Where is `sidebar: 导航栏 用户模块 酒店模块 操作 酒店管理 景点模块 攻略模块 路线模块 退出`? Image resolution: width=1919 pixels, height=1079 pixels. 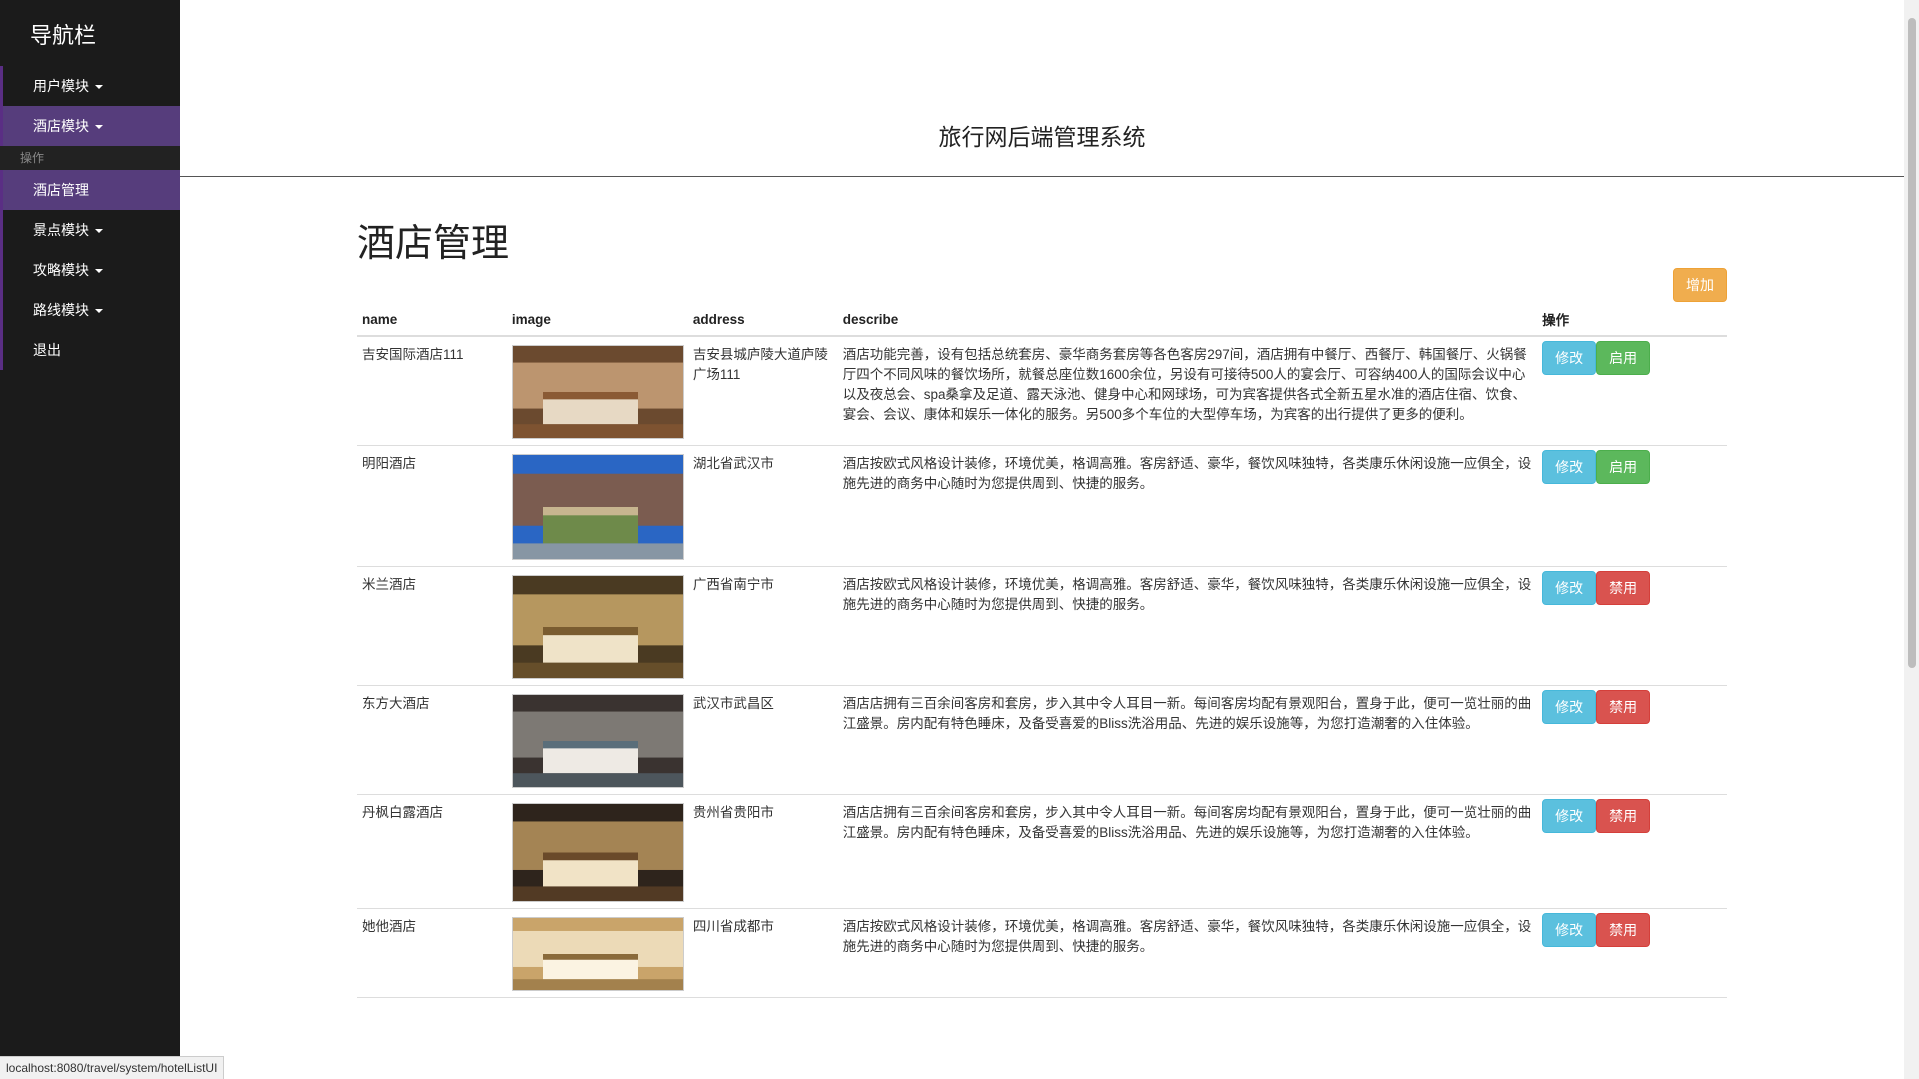 sidebar: 导航栏 用户模块 酒店模块 操作 酒店管理 景点模块 攻略模块 路线模块 退出 is located at coordinates (90, 539).